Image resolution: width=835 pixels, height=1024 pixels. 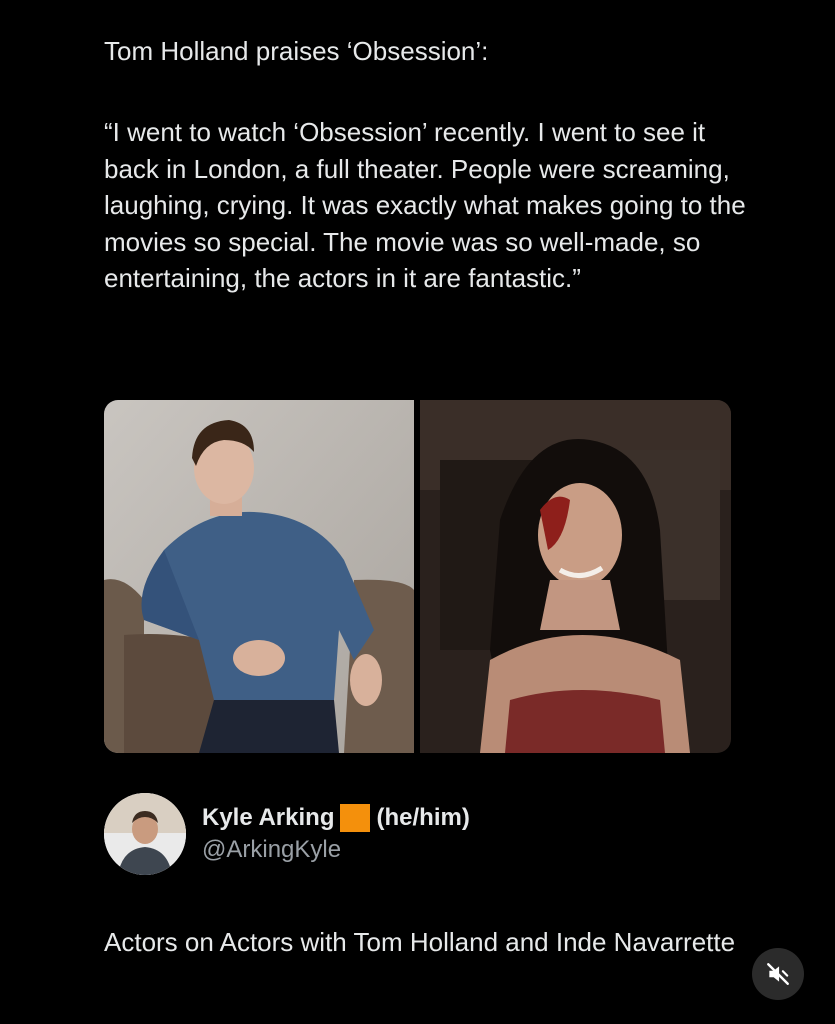 What do you see at coordinates (336, 850) in the screenshot?
I see `author-handle: @ArkingKyle` at bounding box center [336, 850].